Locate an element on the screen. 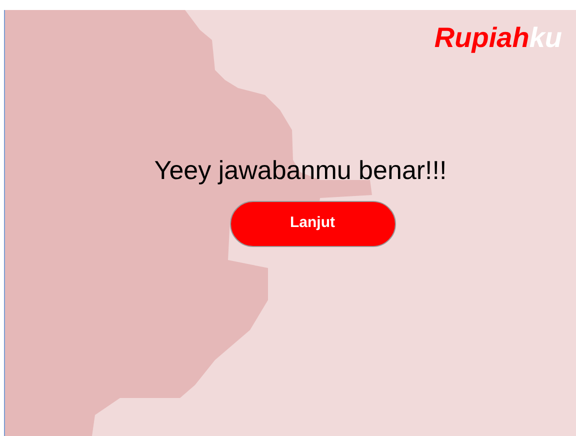  logo-text: Rupiah is located at coordinates (482, 38).